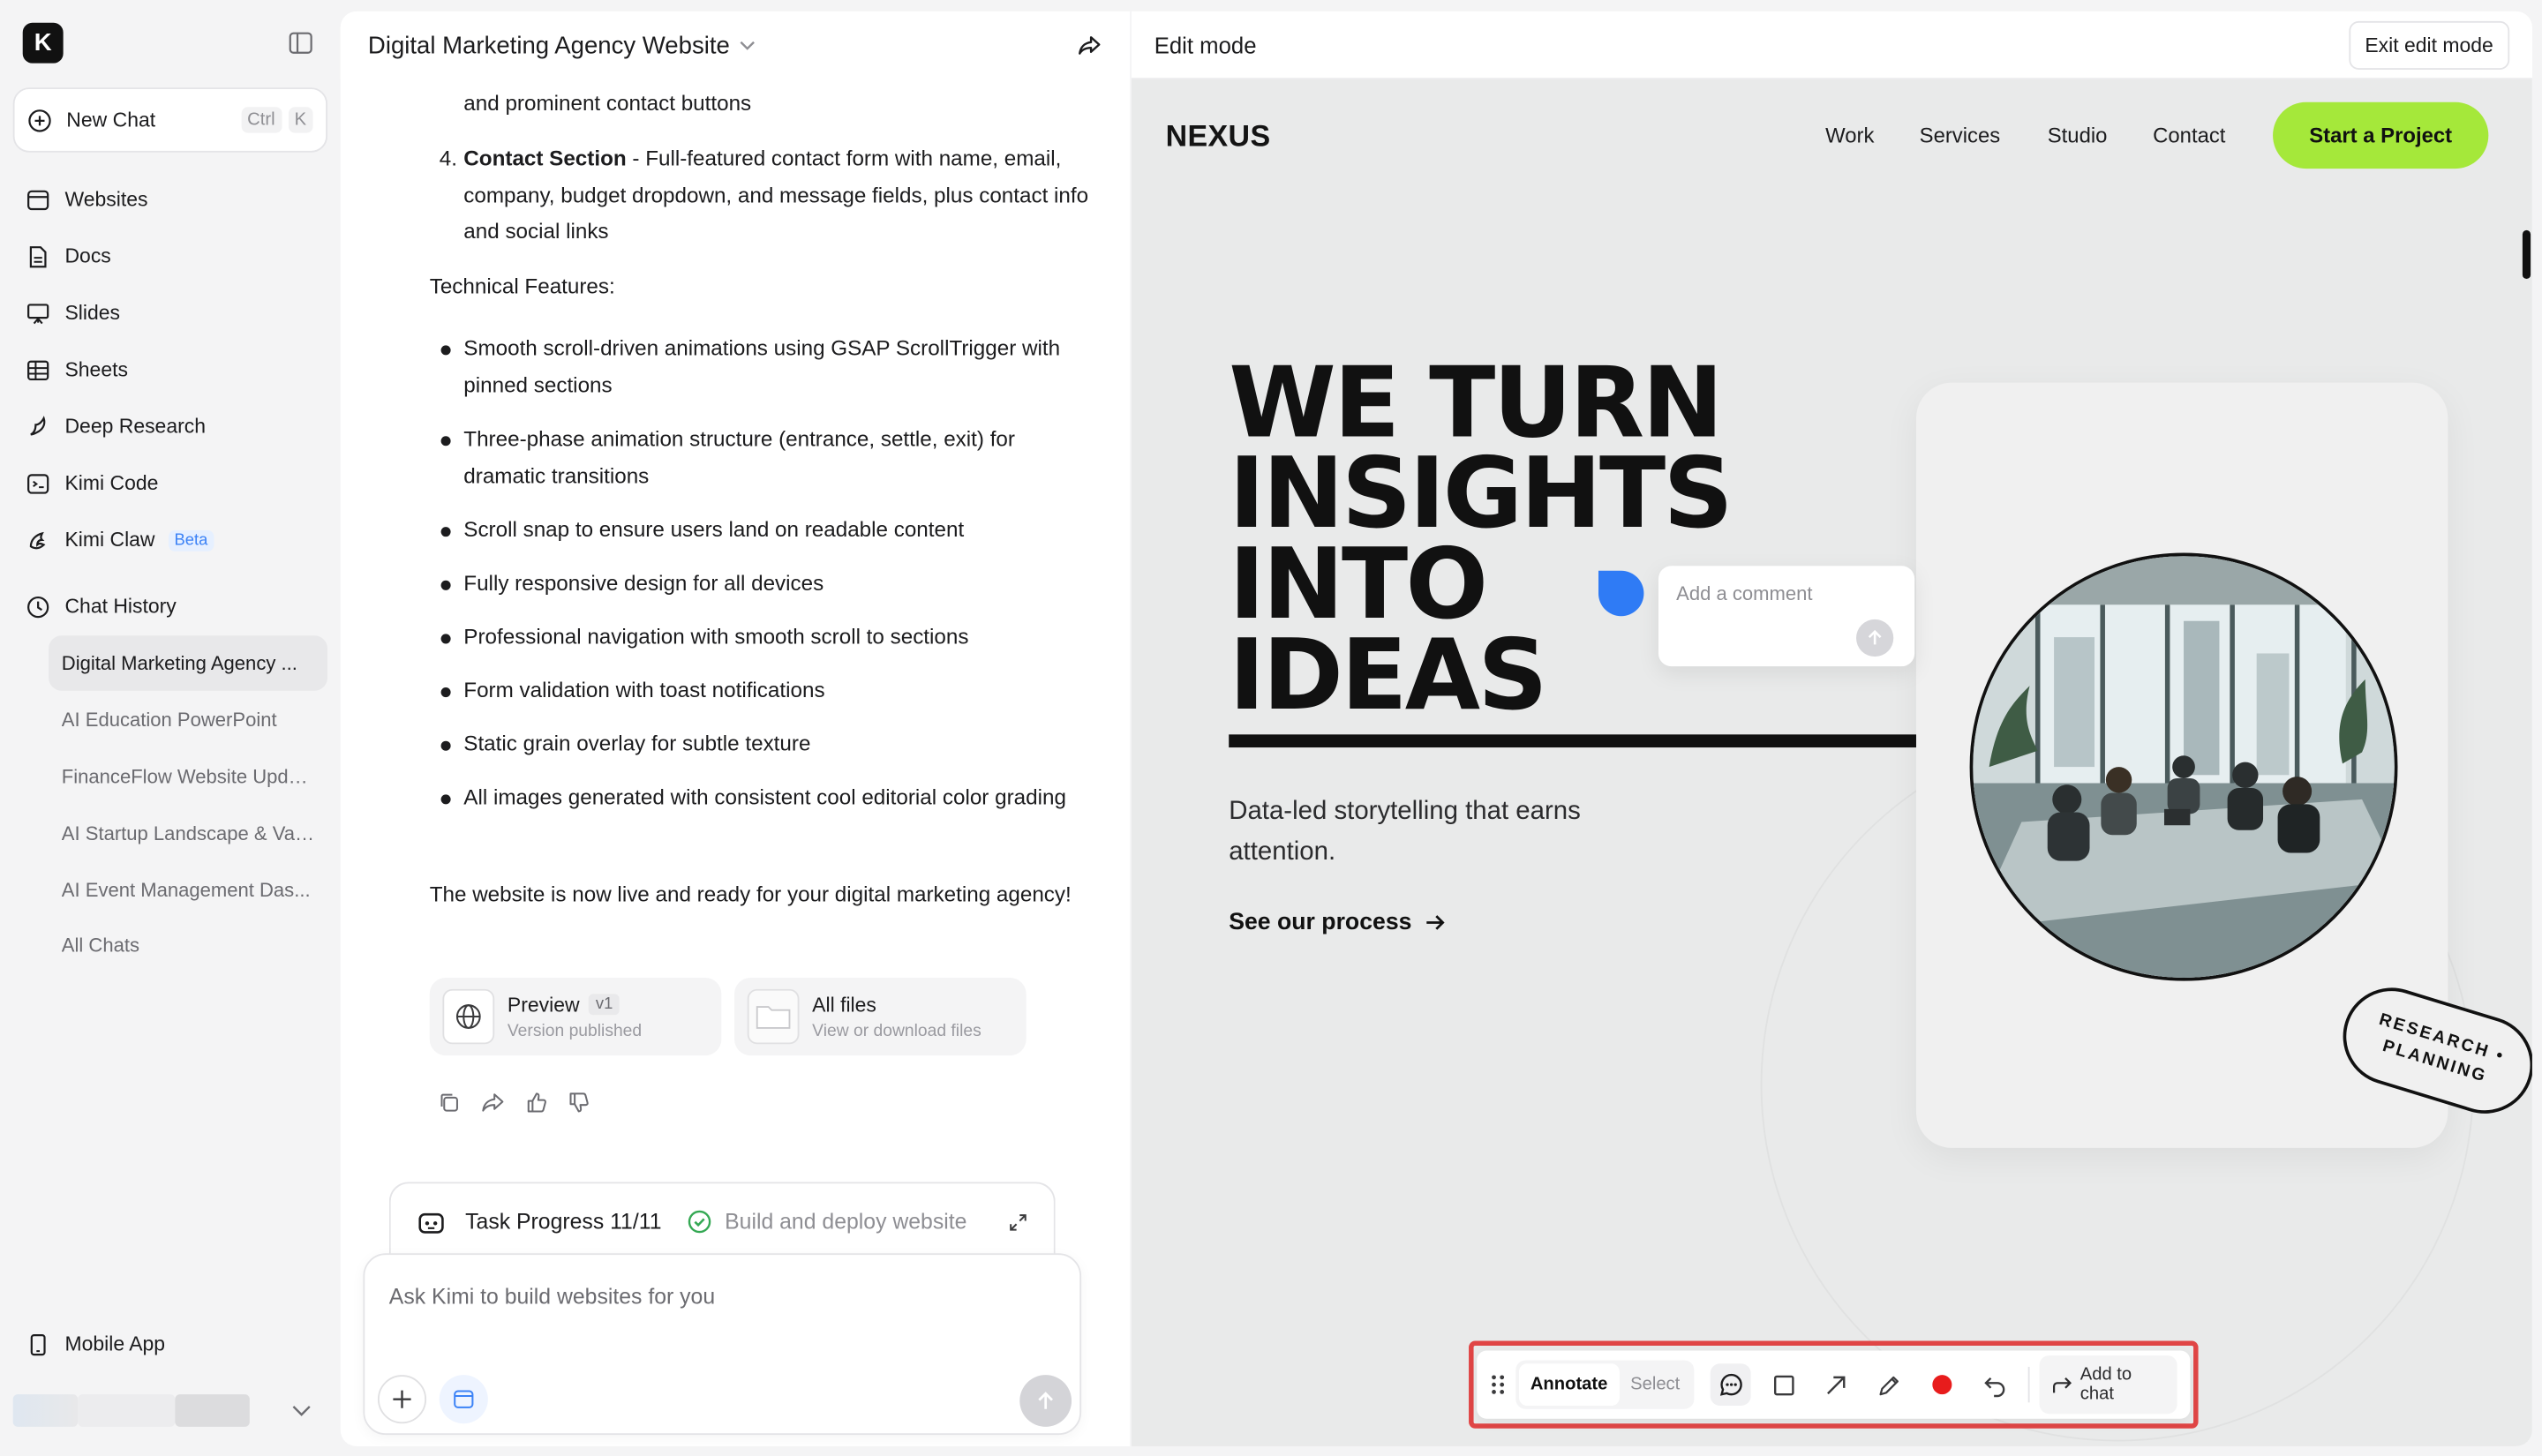  I want to click on exit-edit-mode-button: Exit edit mode, so click(2429, 44).